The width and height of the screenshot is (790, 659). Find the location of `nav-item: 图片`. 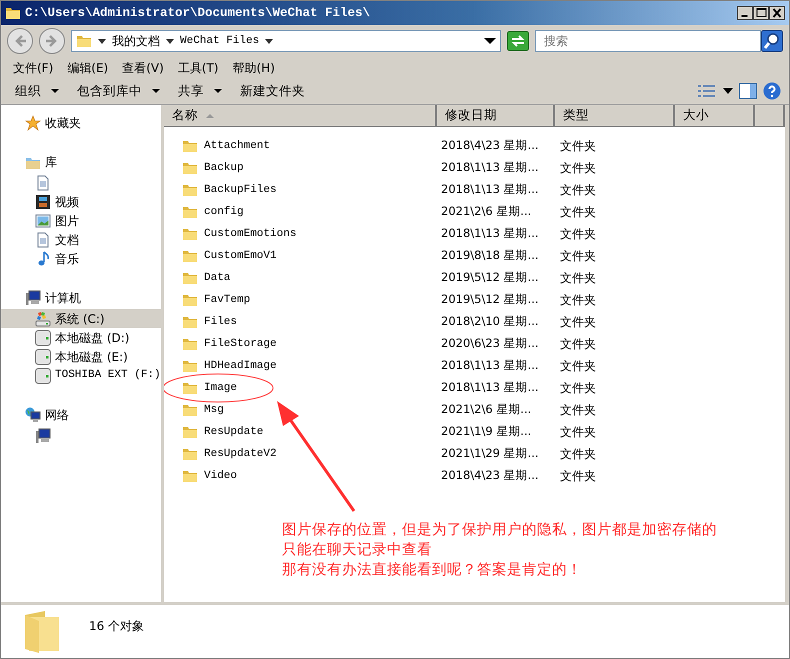

nav-item: 图片 is located at coordinates (81, 220).